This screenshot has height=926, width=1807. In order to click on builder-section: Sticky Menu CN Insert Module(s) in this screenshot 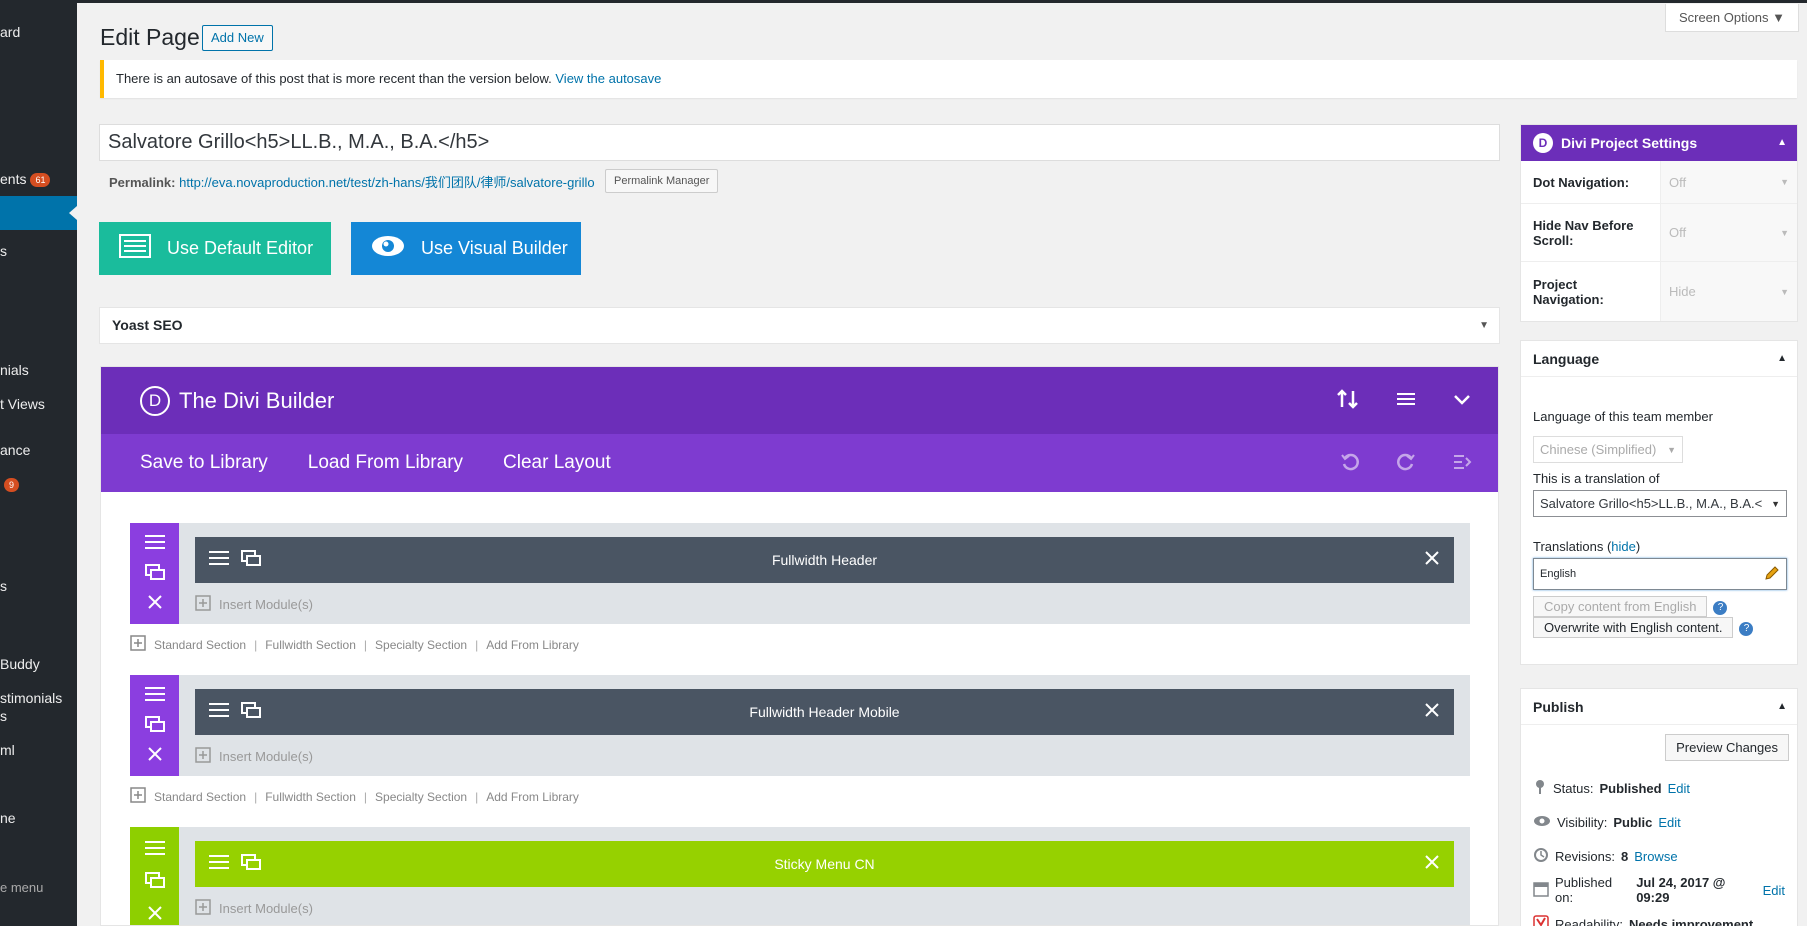, I will do `click(800, 876)`.